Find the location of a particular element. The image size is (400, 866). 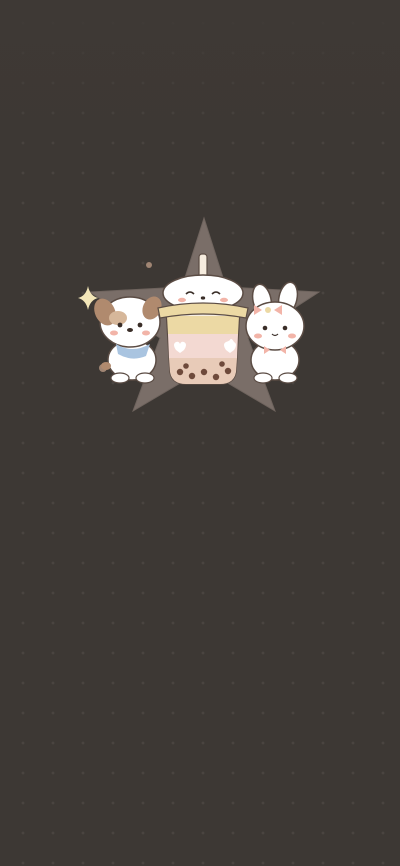

accent-dot is located at coordinates (149, 265).